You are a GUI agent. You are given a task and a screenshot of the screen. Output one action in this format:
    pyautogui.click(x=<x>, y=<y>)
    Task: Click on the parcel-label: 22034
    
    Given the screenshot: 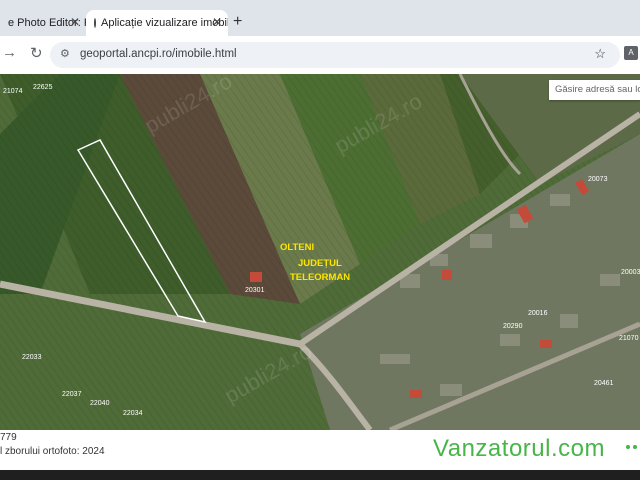 What is the action you would take?
    pyautogui.click(x=133, y=413)
    